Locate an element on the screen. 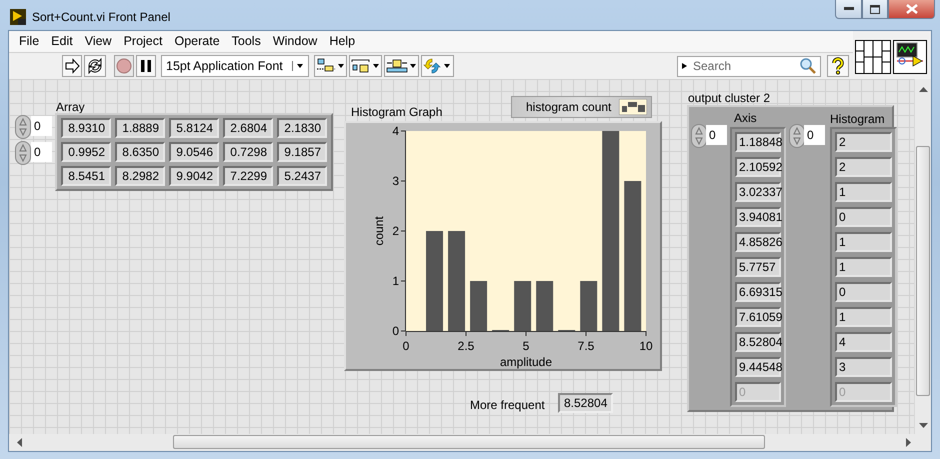  search-bar: Search is located at coordinates (749, 66).